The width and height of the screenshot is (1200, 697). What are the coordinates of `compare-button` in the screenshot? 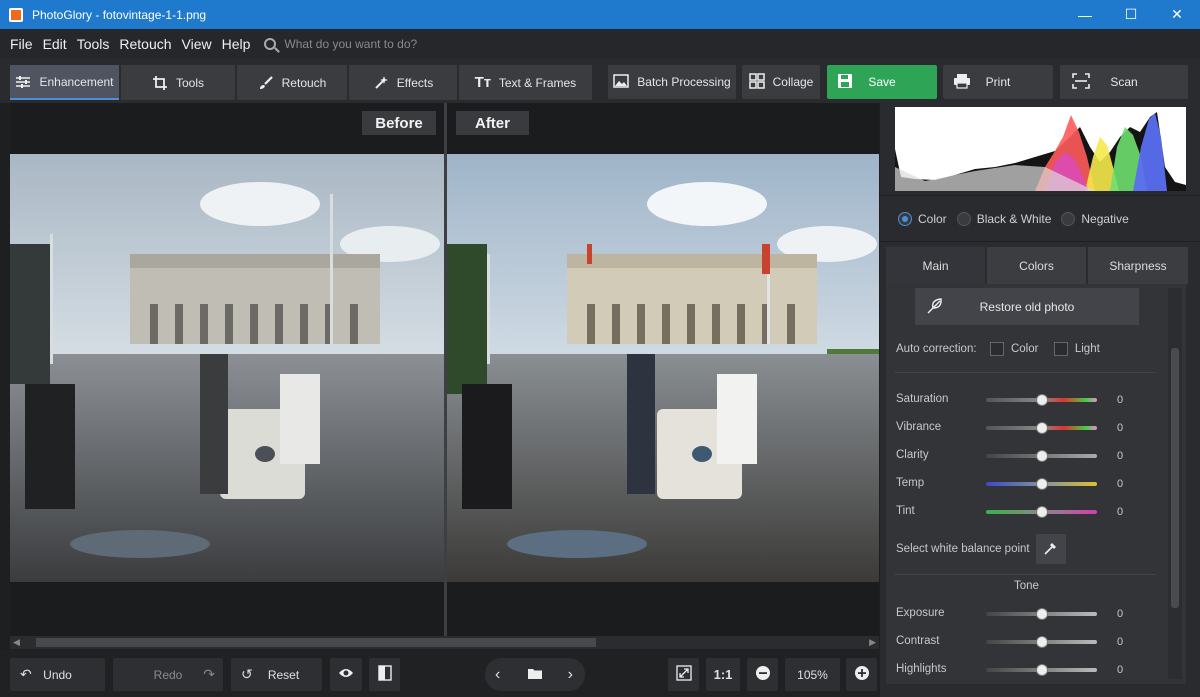 It's located at (384, 674).